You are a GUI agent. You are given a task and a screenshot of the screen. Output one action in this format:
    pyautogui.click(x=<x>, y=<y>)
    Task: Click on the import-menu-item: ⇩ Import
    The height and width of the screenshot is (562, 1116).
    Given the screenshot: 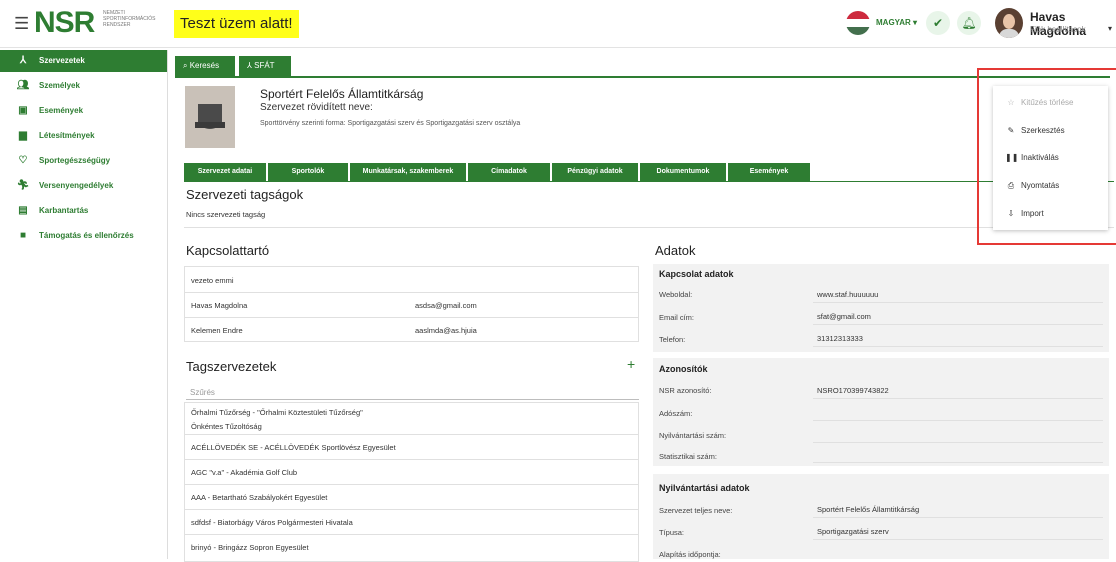 What is the action you would take?
    pyautogui.click(x=1024, y=213)
    